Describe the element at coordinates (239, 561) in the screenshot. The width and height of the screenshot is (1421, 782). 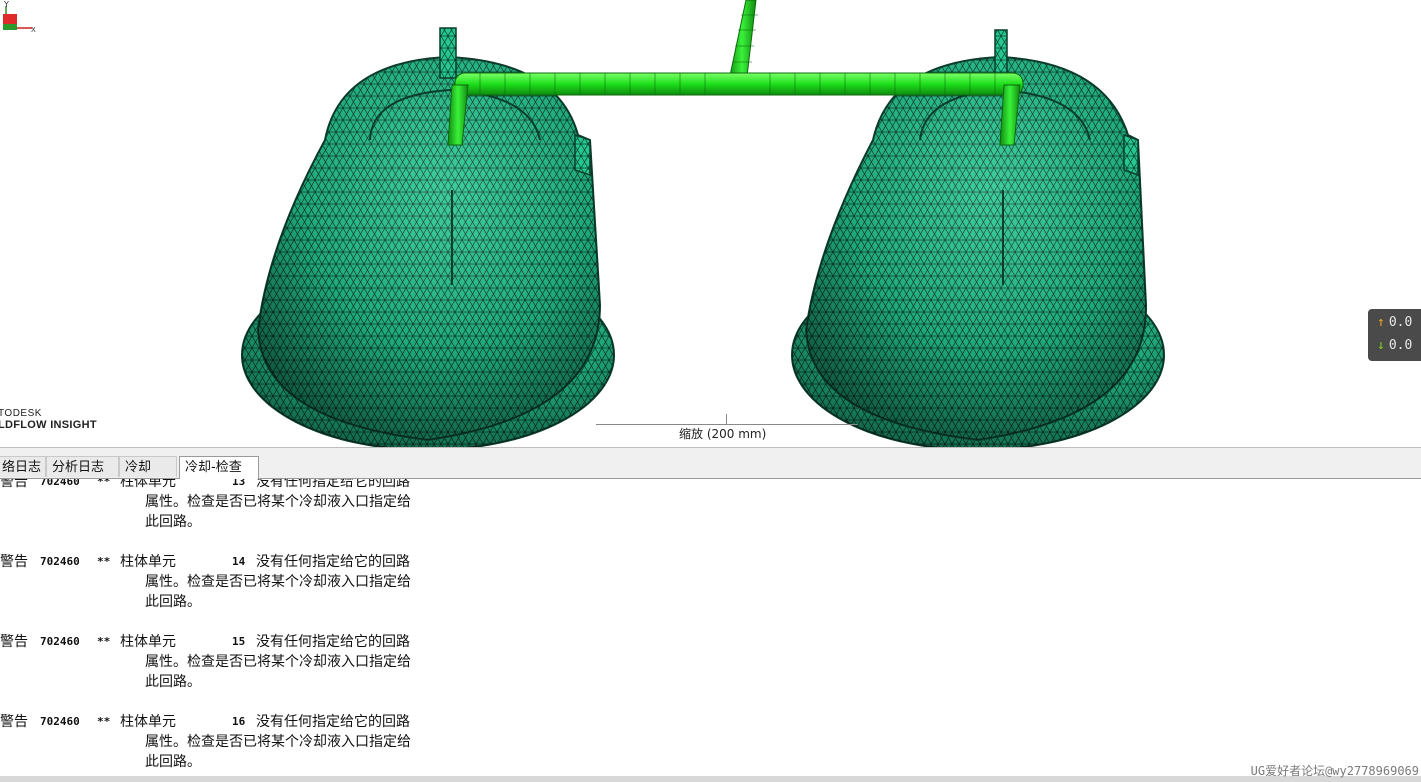
I see `entry-number: 14` at that location.